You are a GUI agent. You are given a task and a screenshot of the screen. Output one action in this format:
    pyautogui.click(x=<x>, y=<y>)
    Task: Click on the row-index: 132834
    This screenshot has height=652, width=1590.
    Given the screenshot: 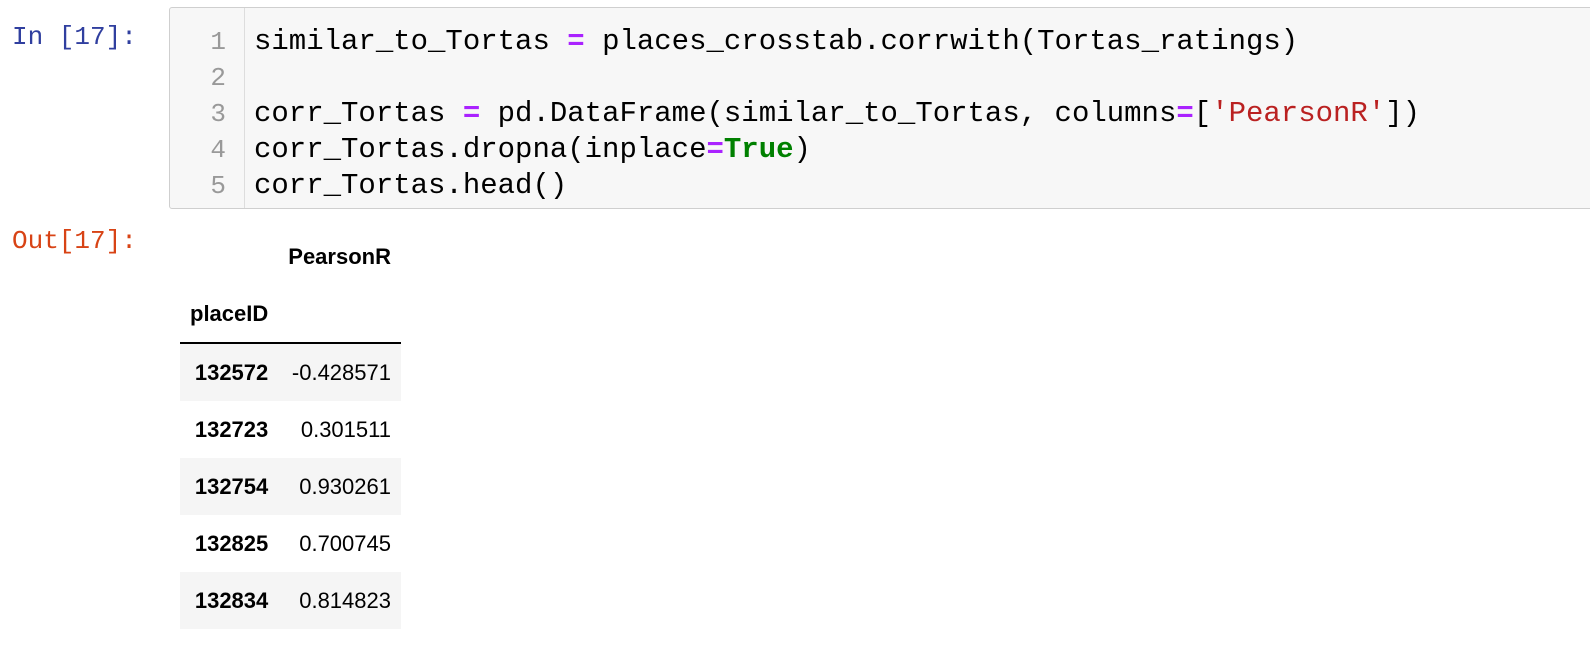 What is the action you would take?
    pyautogui.click(x=231, y=600)
    